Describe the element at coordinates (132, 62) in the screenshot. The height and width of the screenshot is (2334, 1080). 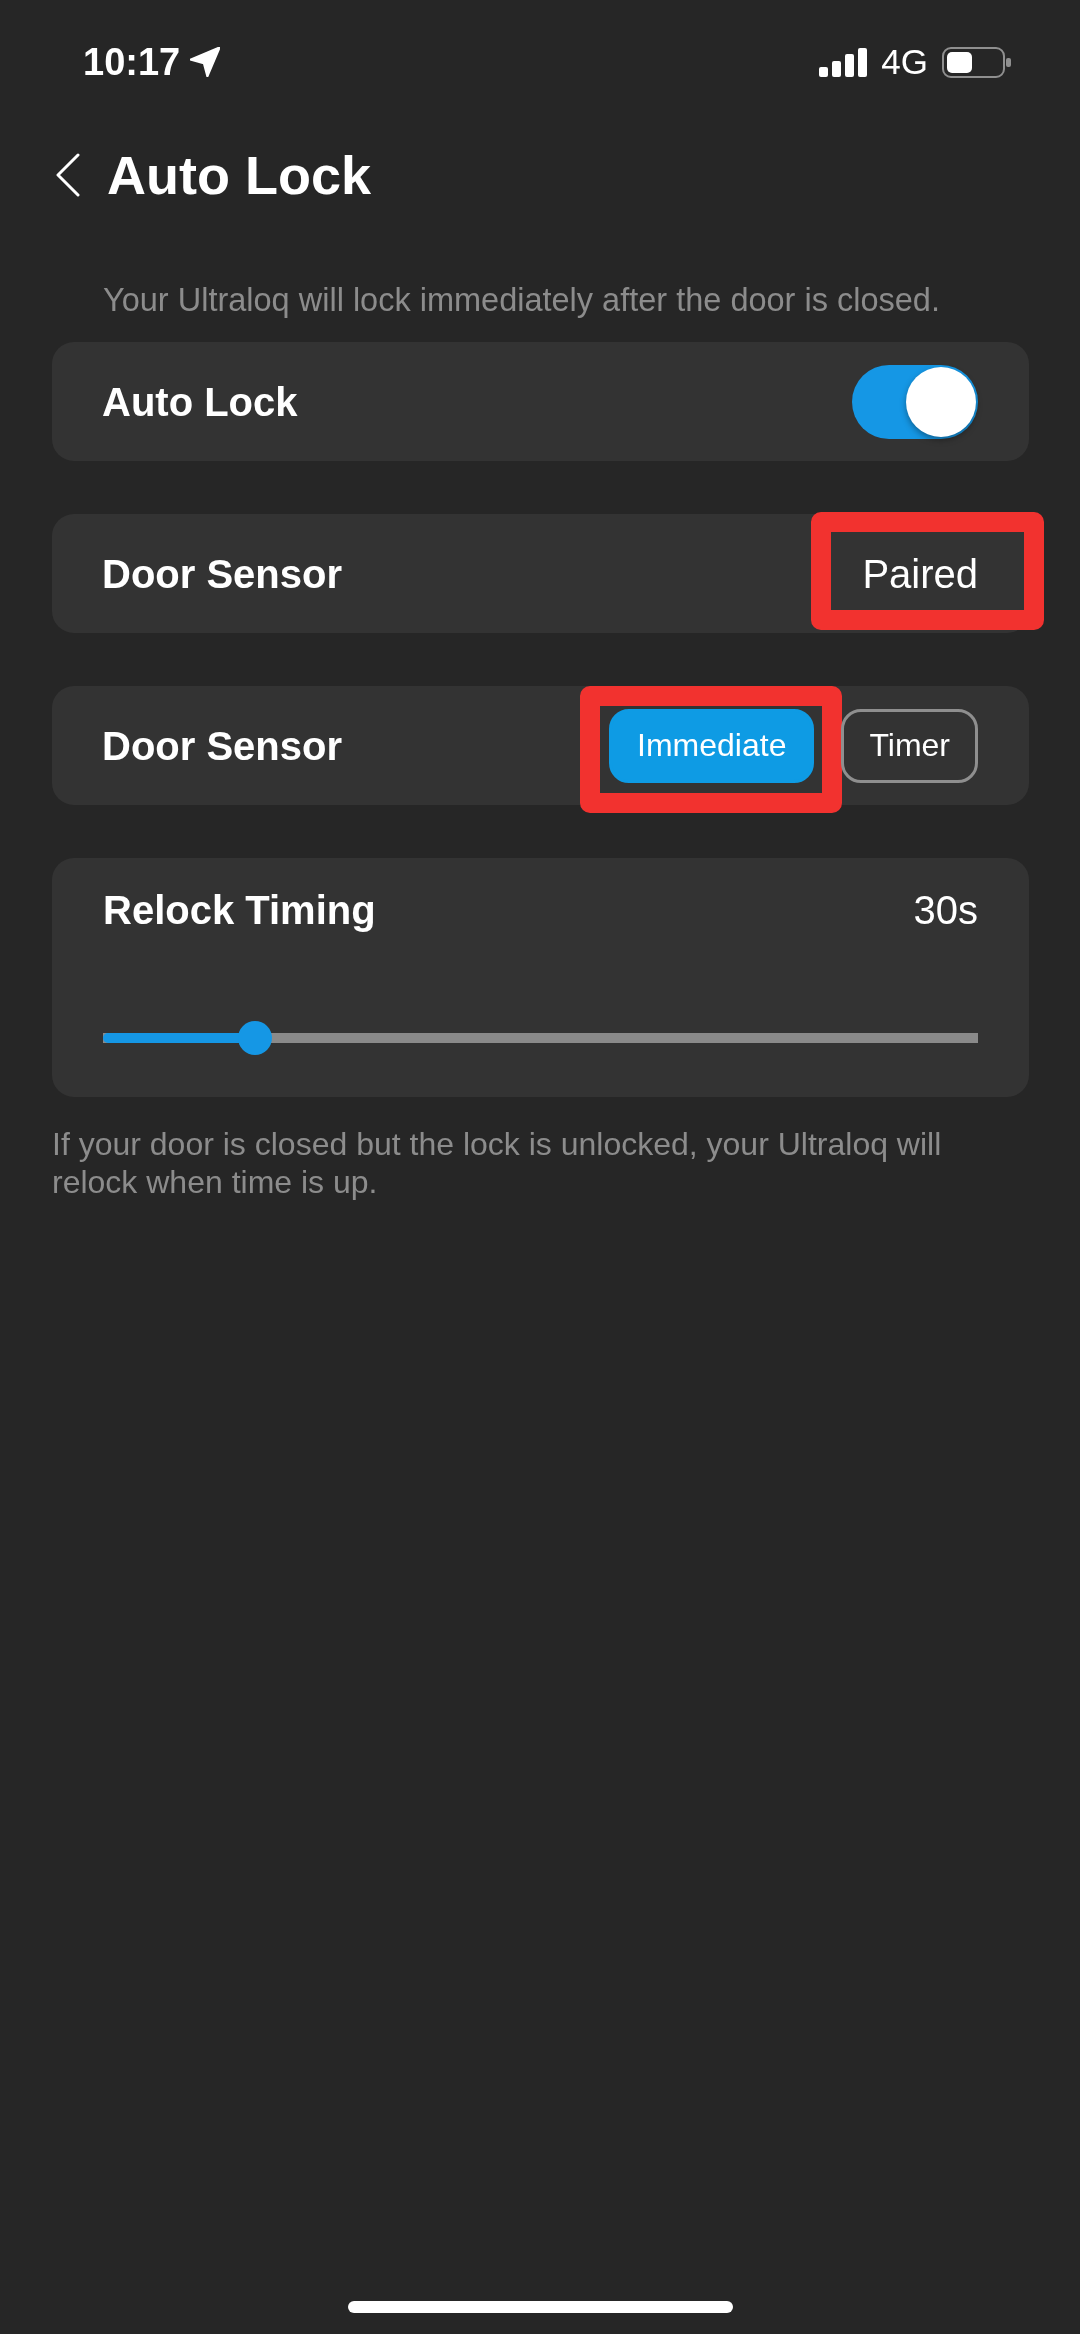
I see `status-time: 10:17` at that location.